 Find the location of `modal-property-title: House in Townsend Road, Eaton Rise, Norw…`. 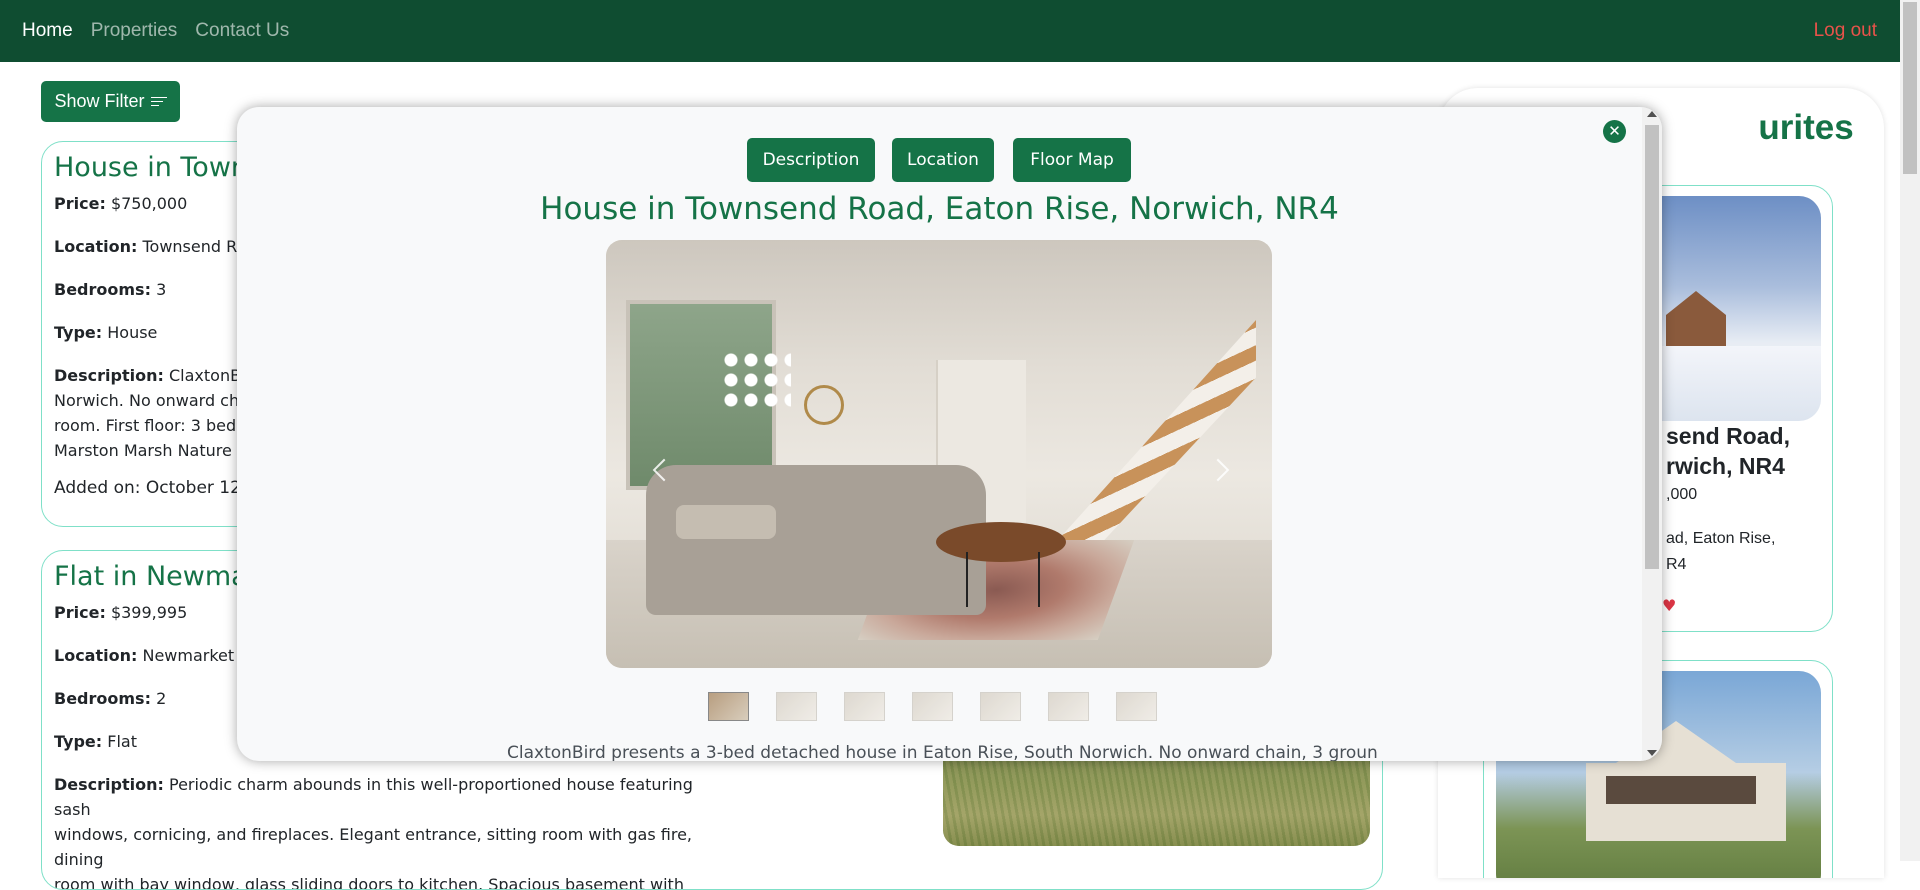

modal-property-title: House in Townsend Road, Eaton Rise, Norw… is located at coordinates (939, 209).